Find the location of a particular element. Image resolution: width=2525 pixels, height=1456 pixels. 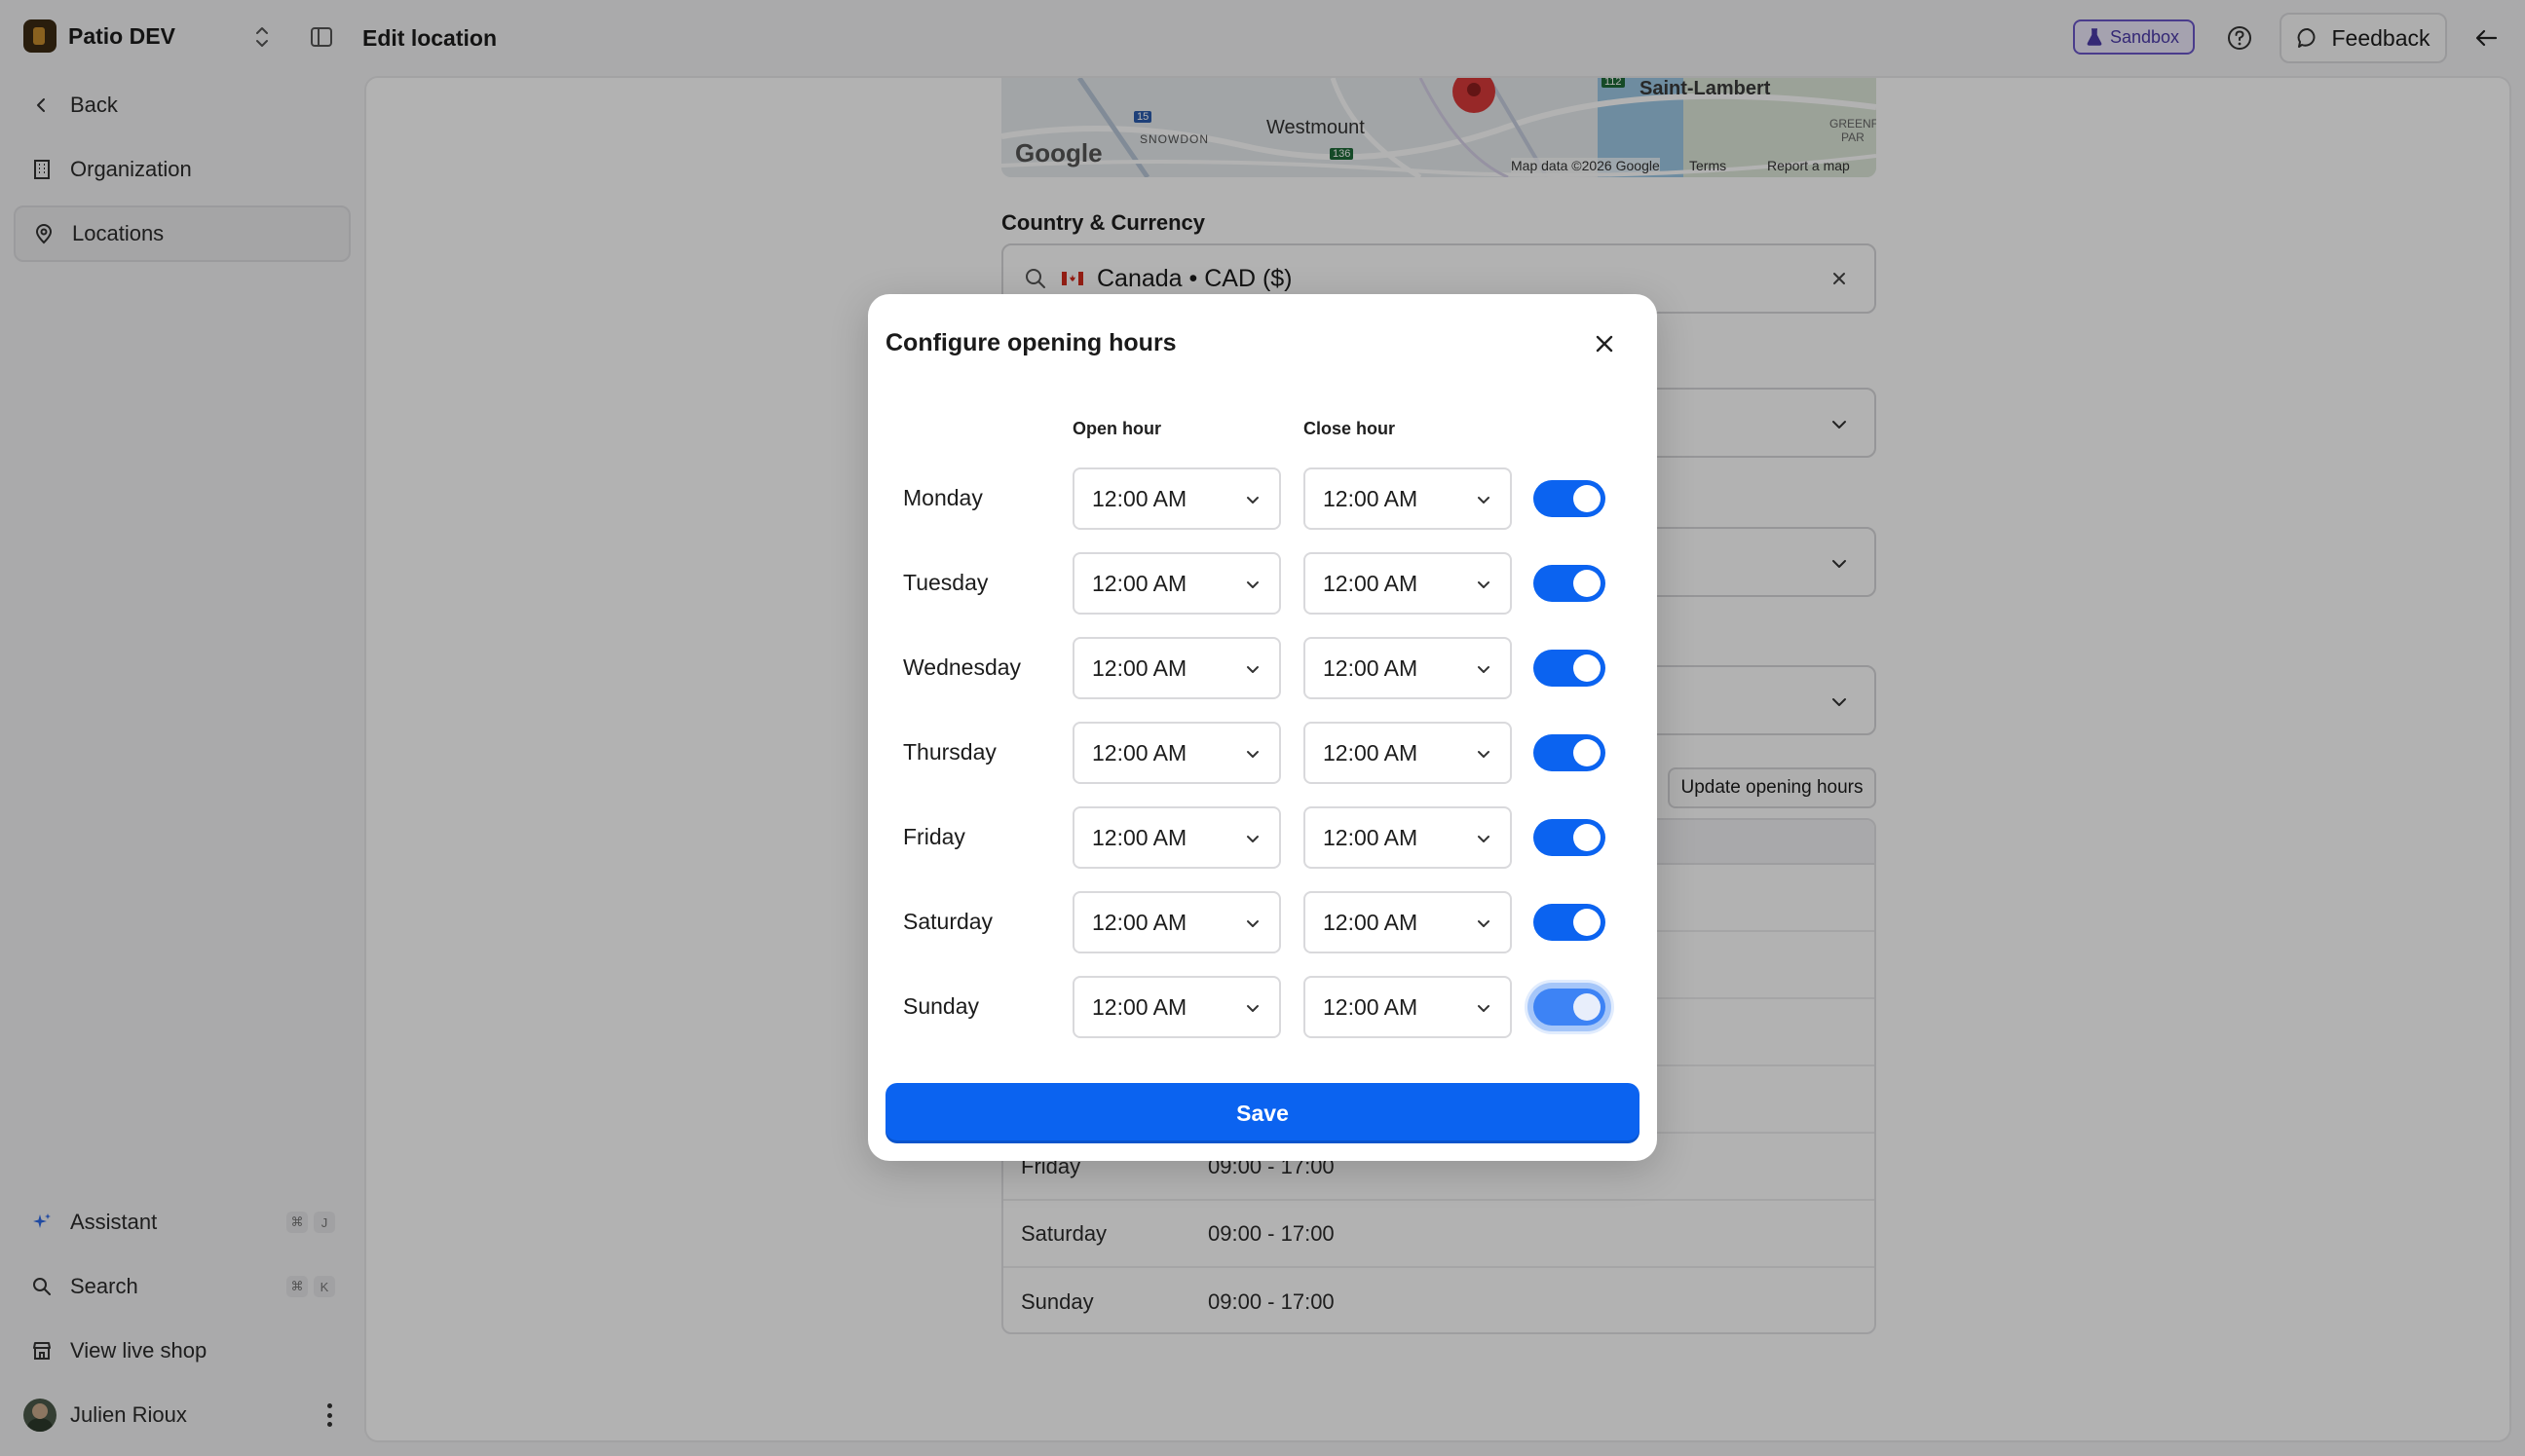

dialog-title: Configure opening hours is located at coordinates (1031, 342).